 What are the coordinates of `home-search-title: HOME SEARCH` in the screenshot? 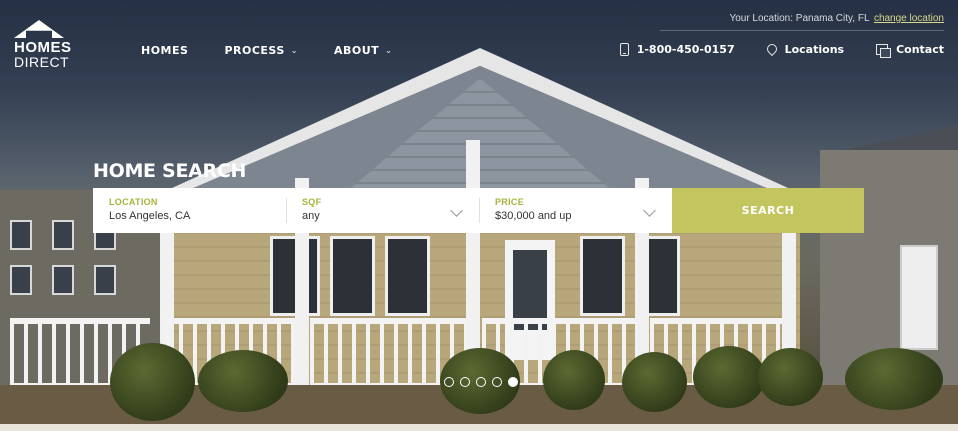 It's located at (170, 171).